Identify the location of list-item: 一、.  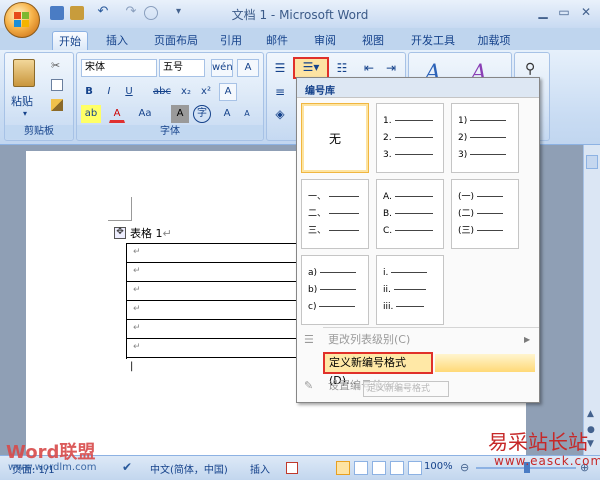
(334, 197).